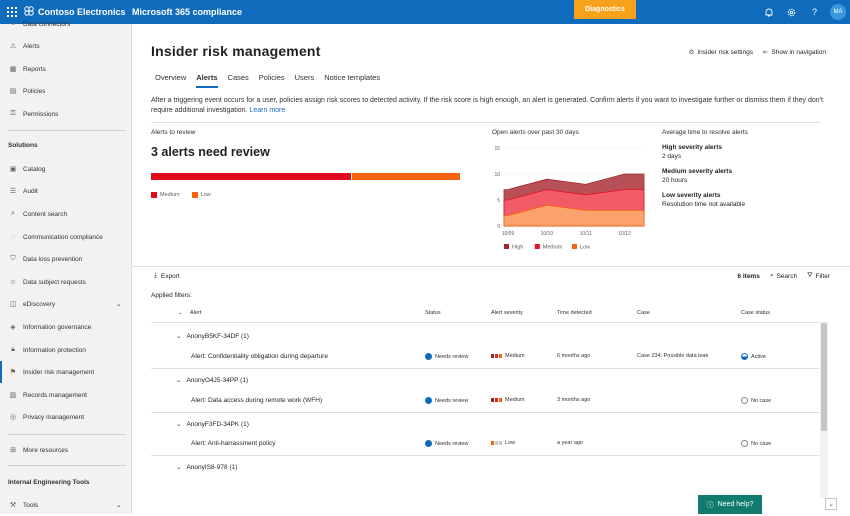 This screenshot has height=516, width=850. What do you see at coordinates (45, 214) in the screenshot?
I see `sidebar-item-label: Content search` at bounding box center [45, 214].